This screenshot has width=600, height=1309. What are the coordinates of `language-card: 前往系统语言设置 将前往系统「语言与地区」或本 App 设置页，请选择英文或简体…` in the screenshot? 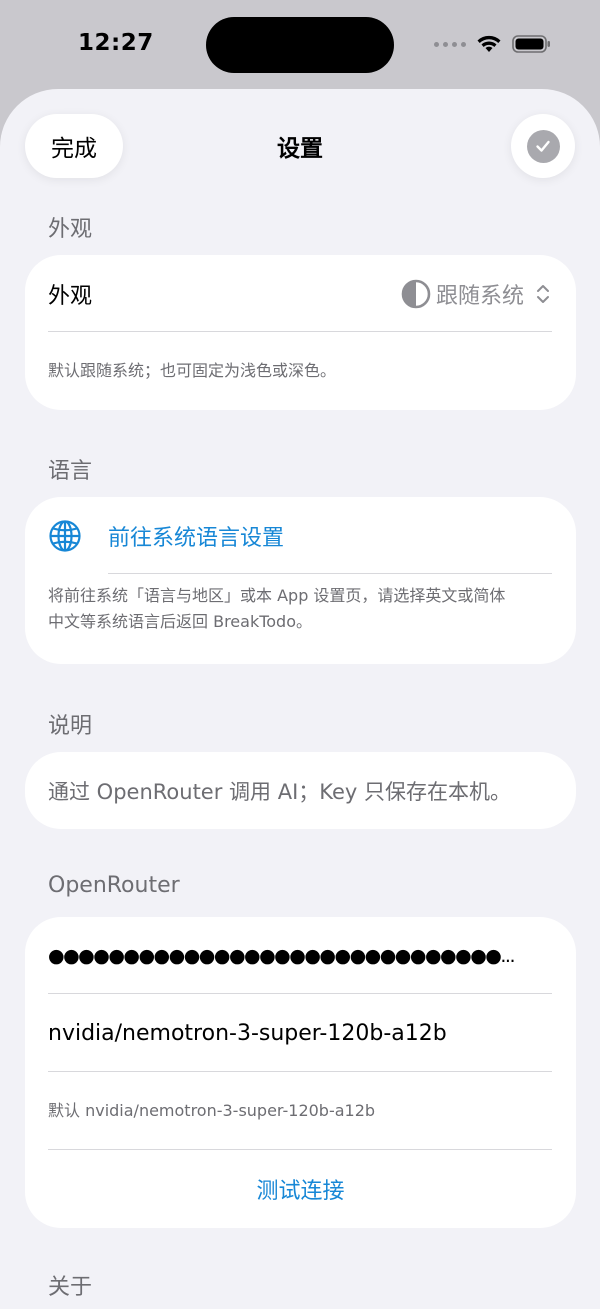 It's located at (300, 580).